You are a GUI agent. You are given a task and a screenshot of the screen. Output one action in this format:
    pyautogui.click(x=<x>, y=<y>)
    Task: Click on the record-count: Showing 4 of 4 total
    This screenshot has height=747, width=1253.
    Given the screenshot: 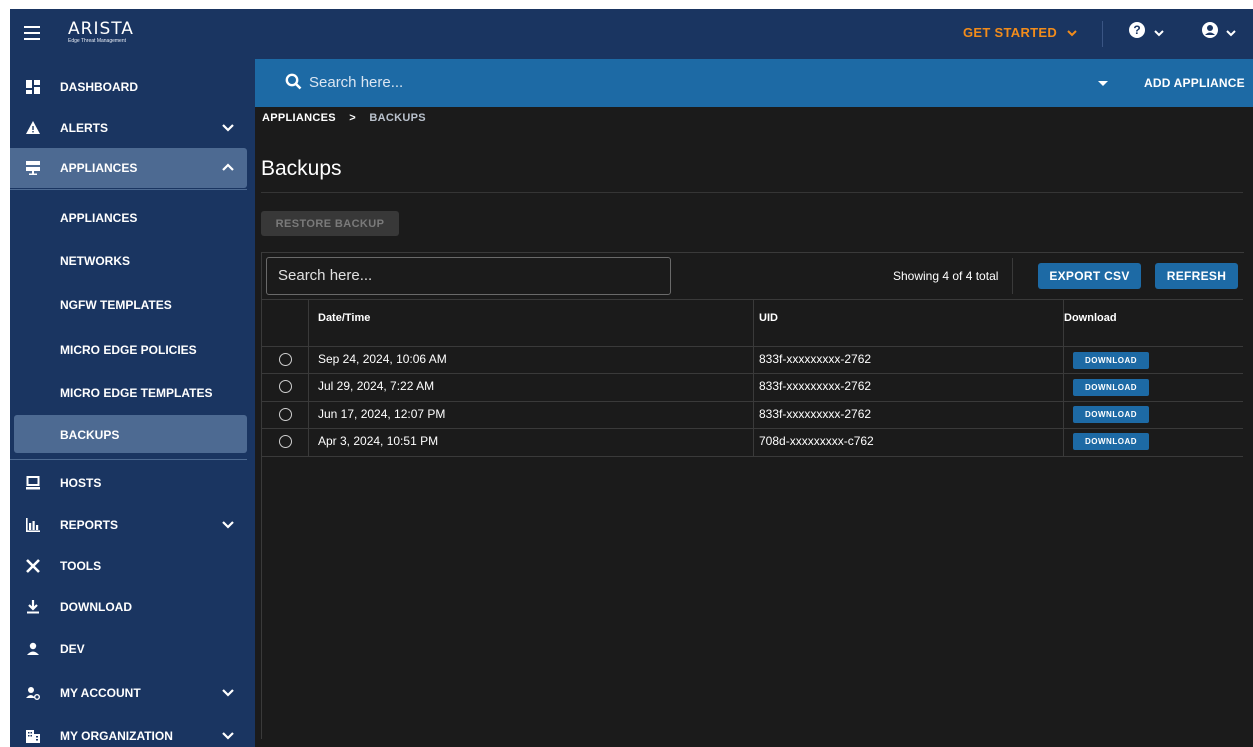 What is the action you would take?
    pyautogui.click(x=946, y=276)
    